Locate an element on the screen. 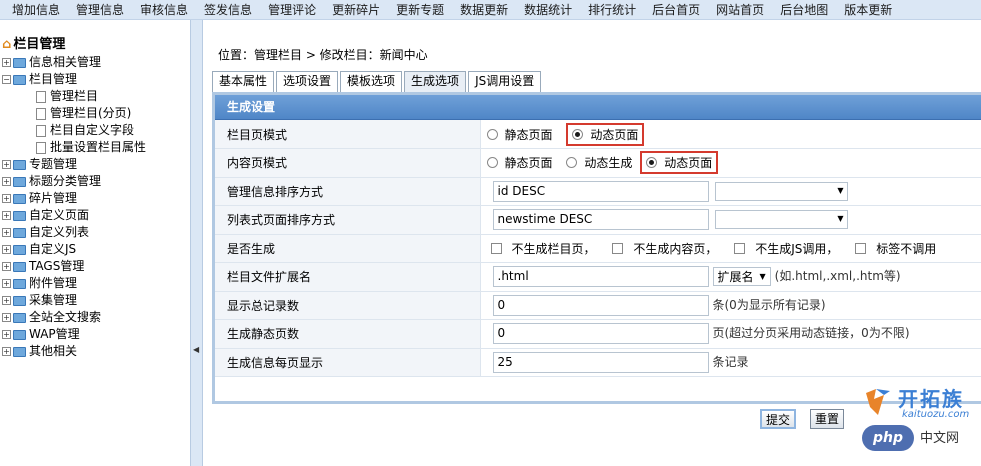 The image size is (981, 466). ext-input: .html is located at coordinates (600, 277).